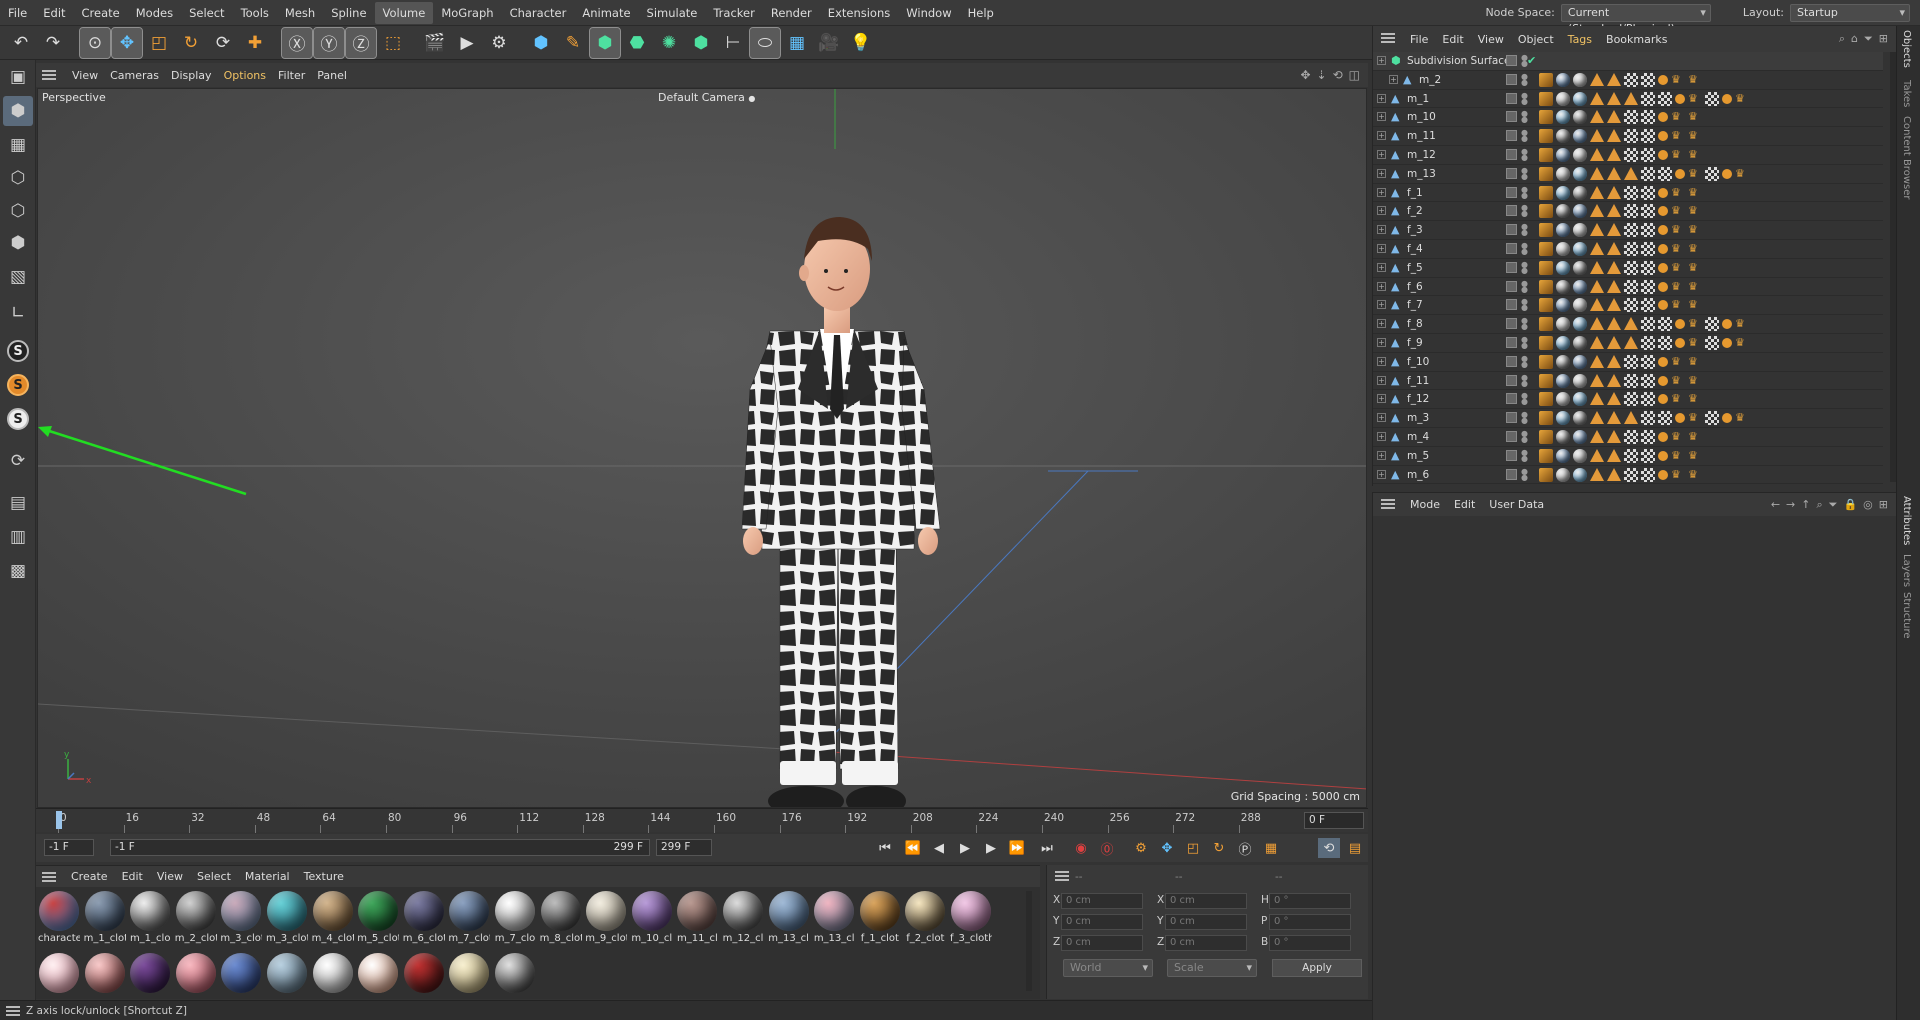 Image resolution: width=1920 pixels, height=1020 pixels. I want to click on coordinate-mode-dropdown: World, so click(1108, 968).